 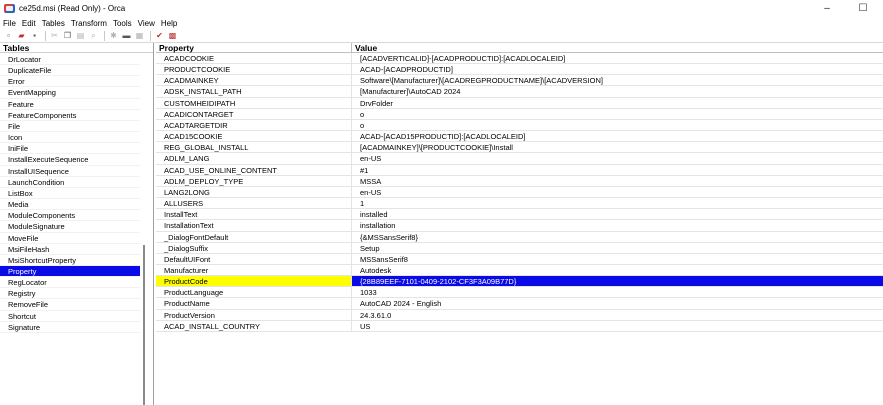 What do you see at coordinates (254, 102) in the screenshot?
I see `property-cell: CUSTOMHEIDIPATH` at bounding box center [254, 102].